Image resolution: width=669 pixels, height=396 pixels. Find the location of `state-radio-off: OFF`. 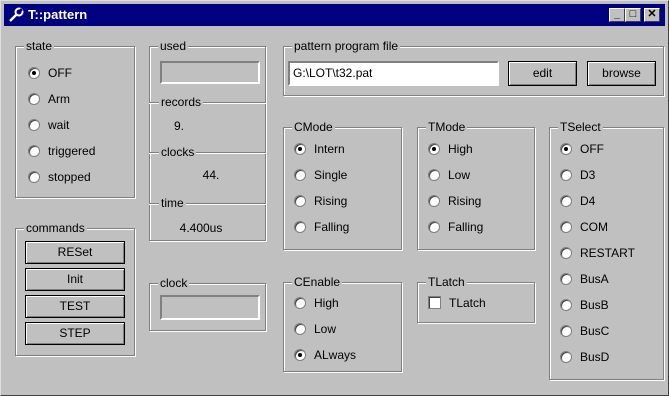

state-radio-off: OFF is located at coordinates (50, 73).